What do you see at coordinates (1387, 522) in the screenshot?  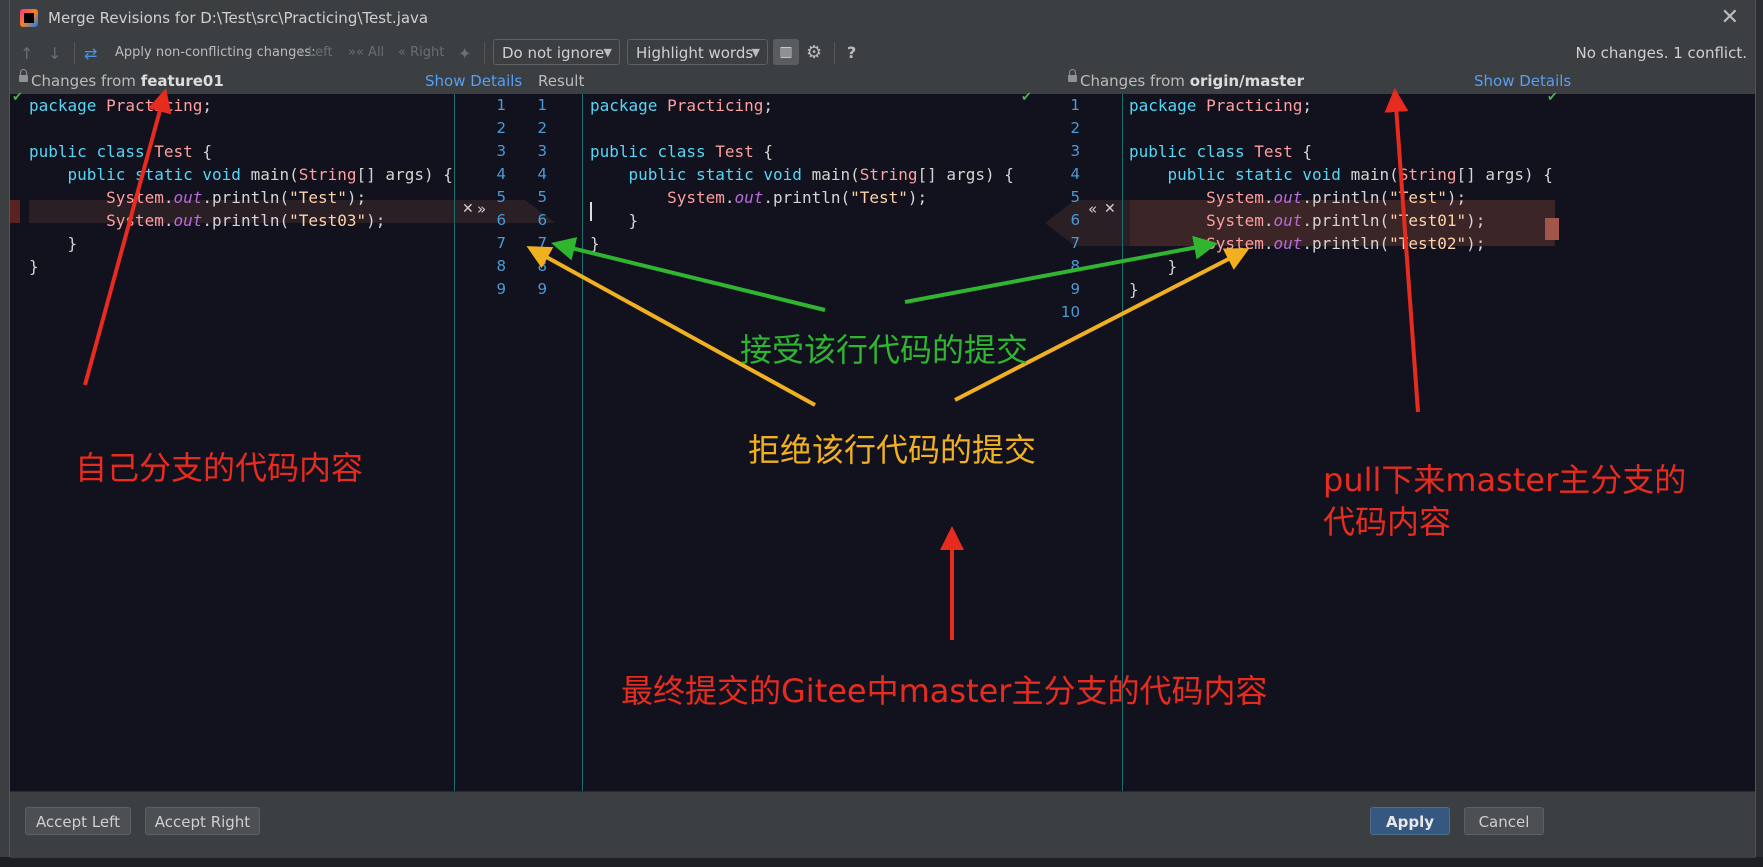 I see `annotation-pulled-master-line2: 代码内容` at bounding box center [1387, 522].